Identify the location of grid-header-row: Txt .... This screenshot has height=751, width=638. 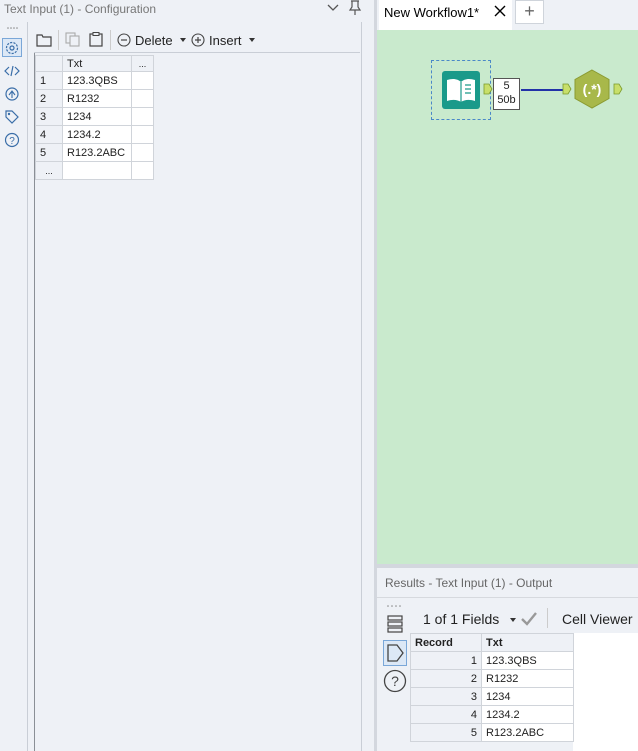
(94, 63).